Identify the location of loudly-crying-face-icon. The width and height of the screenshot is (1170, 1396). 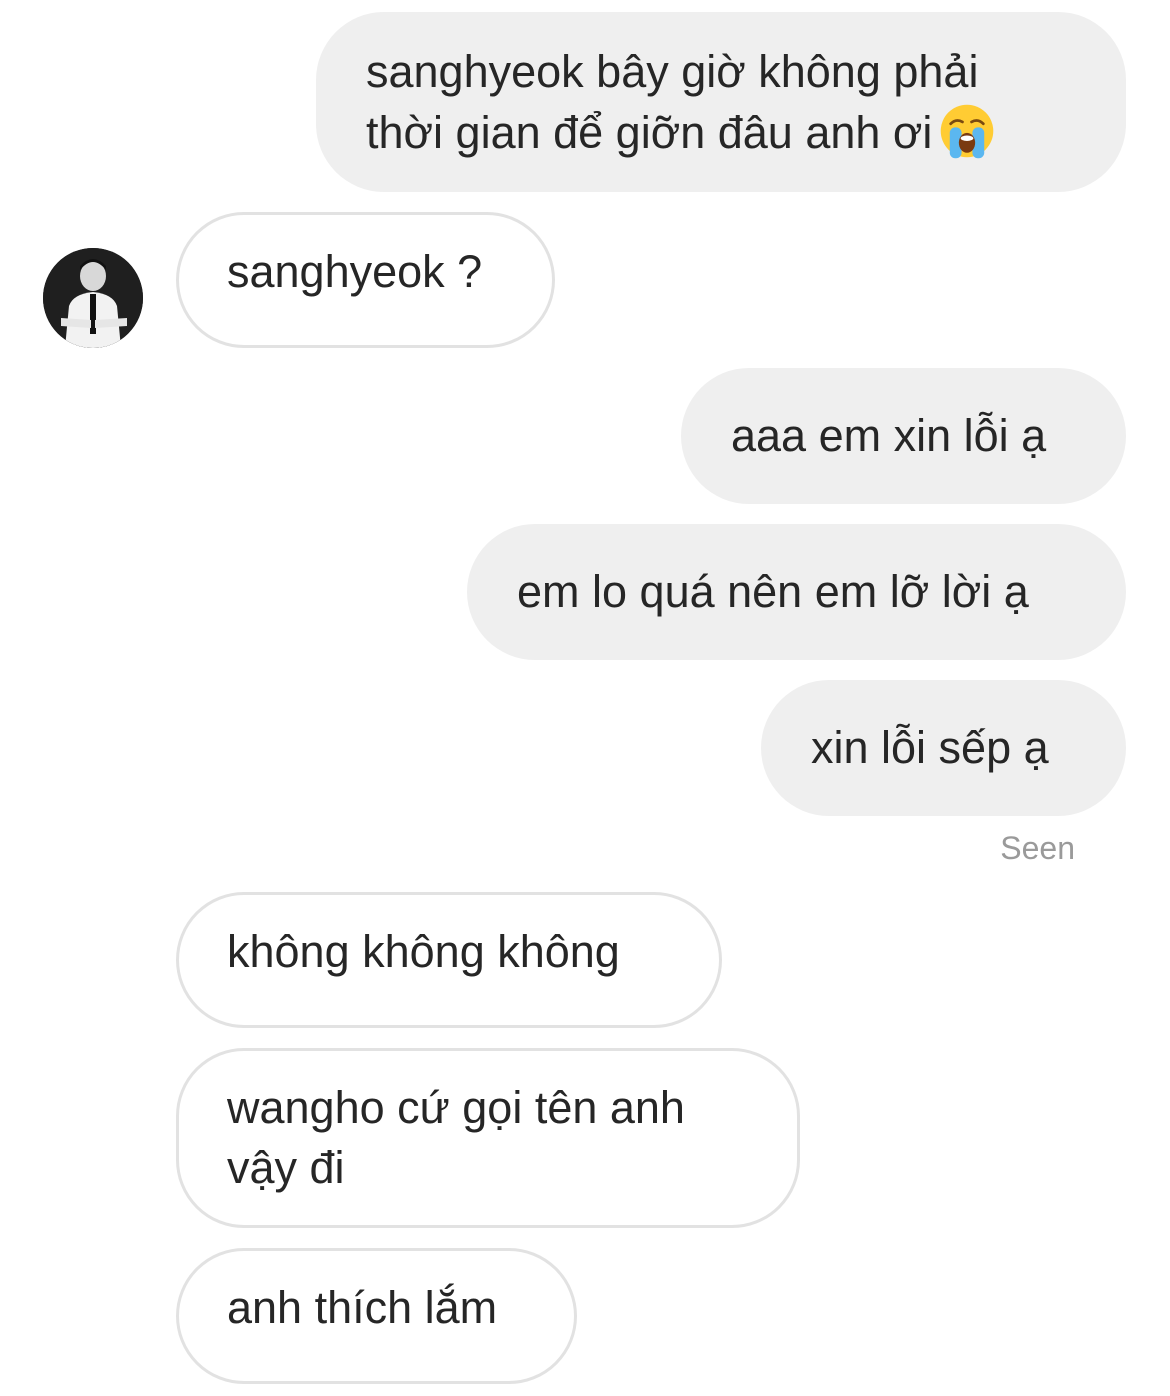
(967, 131).